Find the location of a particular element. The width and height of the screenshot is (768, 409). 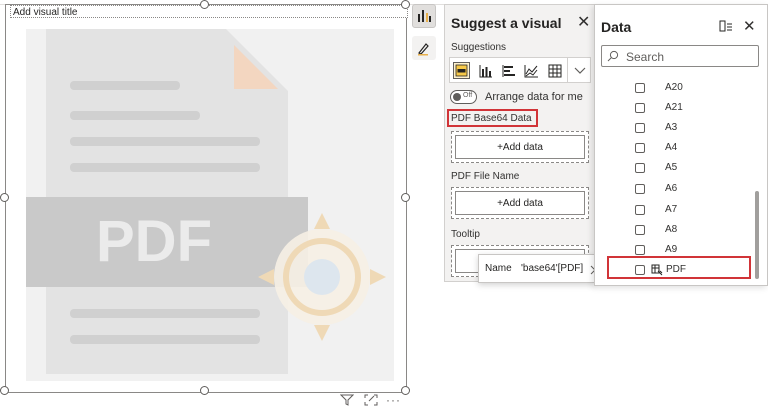

resize-handle-top-right is located at coordinates (405, 4).